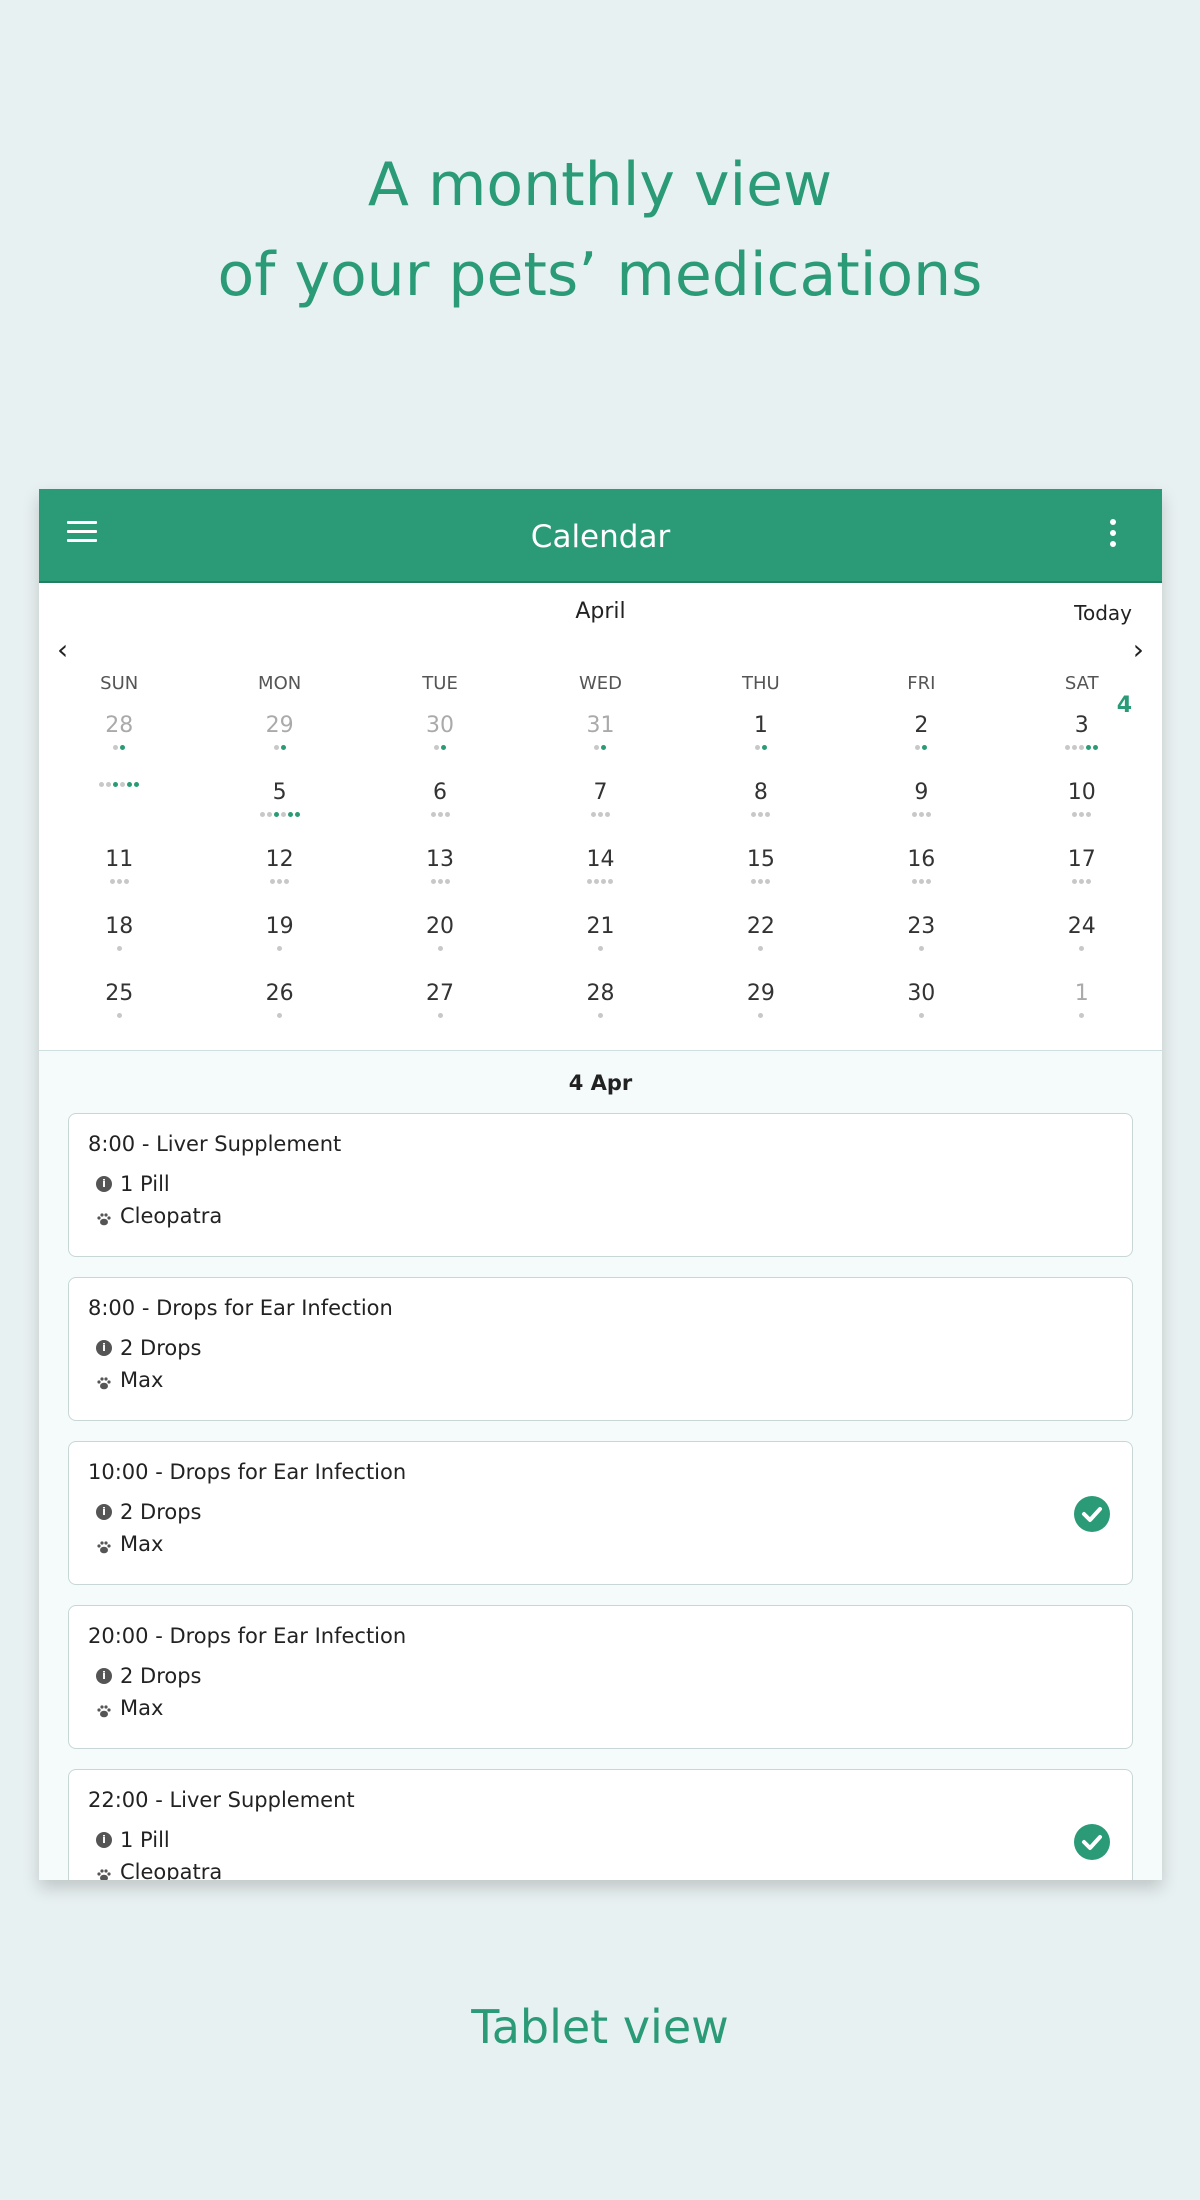 The width and height of the screenshot is (1200, 2200). I want to click on today-button: Today, so click(1103, 613).